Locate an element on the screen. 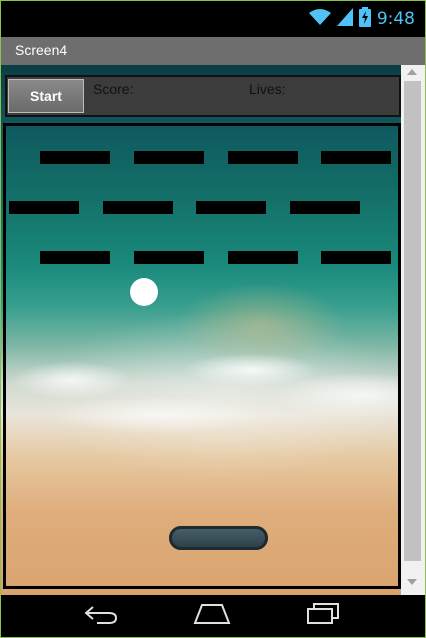 The image size is (426, 638). back-button is located at coordinates (101, 616).